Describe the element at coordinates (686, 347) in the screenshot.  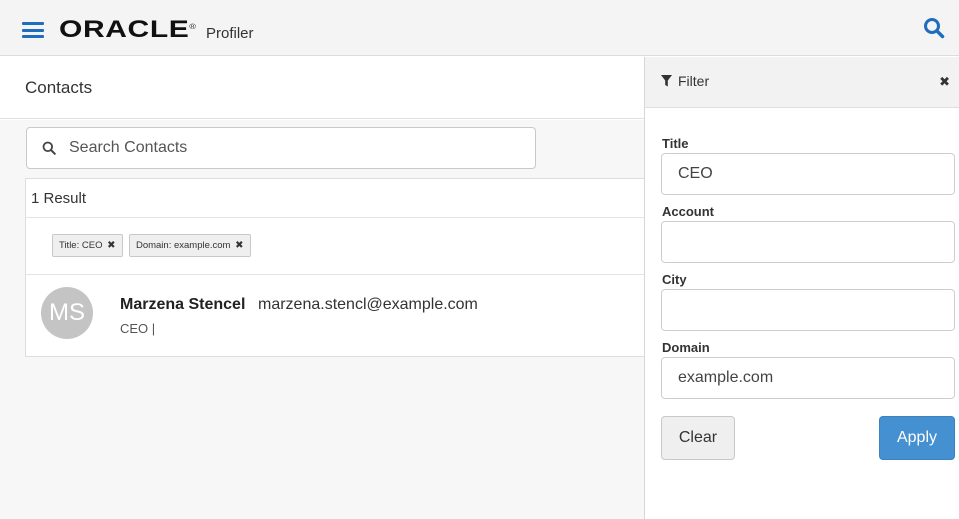
I see `domain-label: Domain` at that location.